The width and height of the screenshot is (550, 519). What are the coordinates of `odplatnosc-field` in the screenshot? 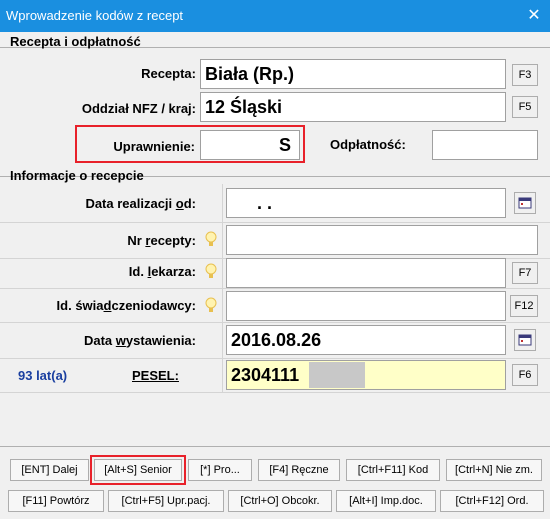 It's located at (485, 145).